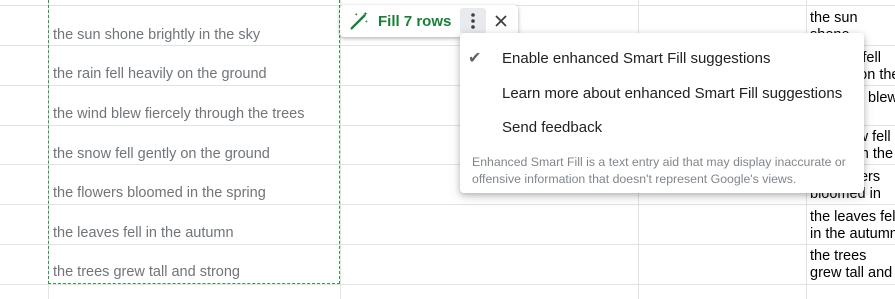 This screenshot has width=895, height=299. Describe the element at coordinates (143, 233) in the screenshot. I see `cell-suggestion: the leaves fell in the autumn` at that location.